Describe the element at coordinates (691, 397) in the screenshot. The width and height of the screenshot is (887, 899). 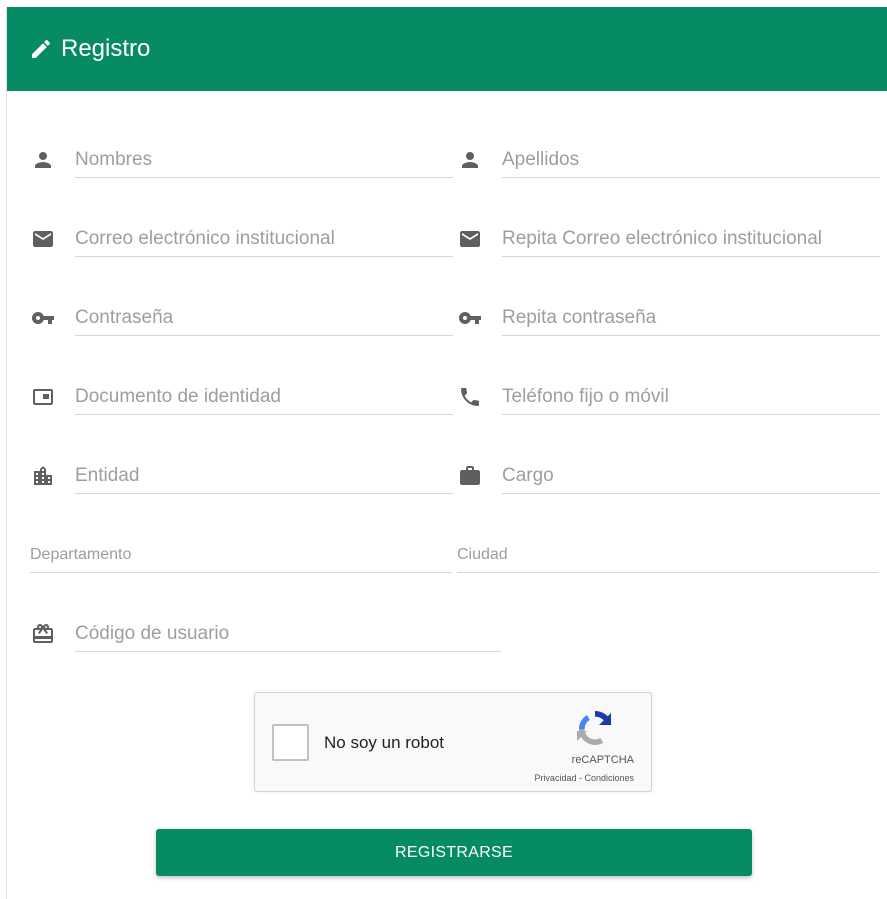
I see `telefono-input` at that location.